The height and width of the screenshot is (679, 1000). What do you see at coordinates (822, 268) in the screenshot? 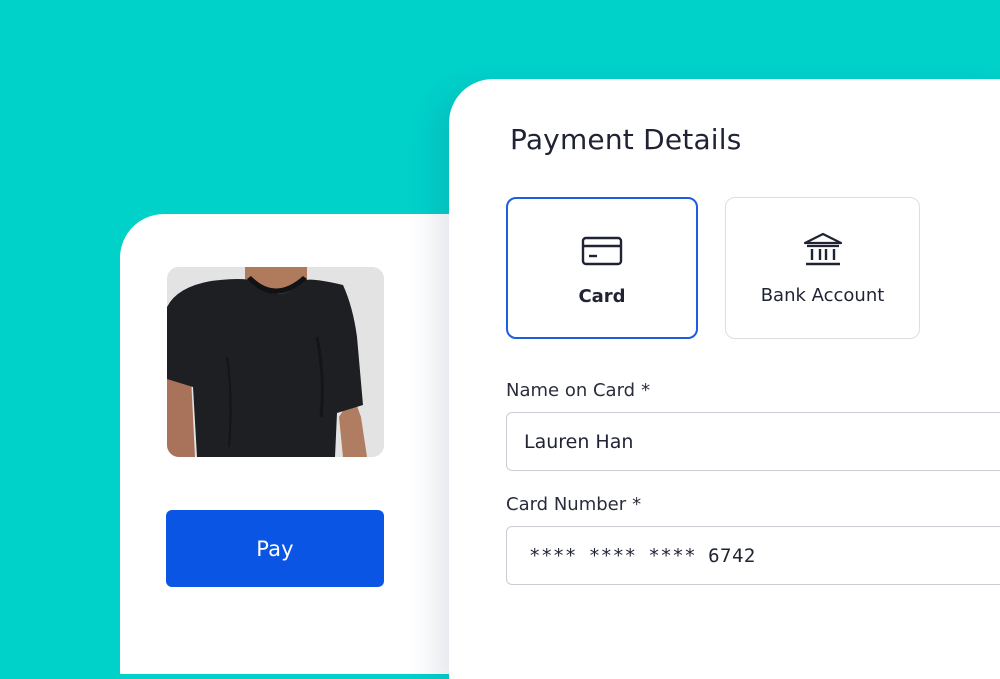
I see `payment-method-bank-option: Bank Account` at bounding box center [822, 268].